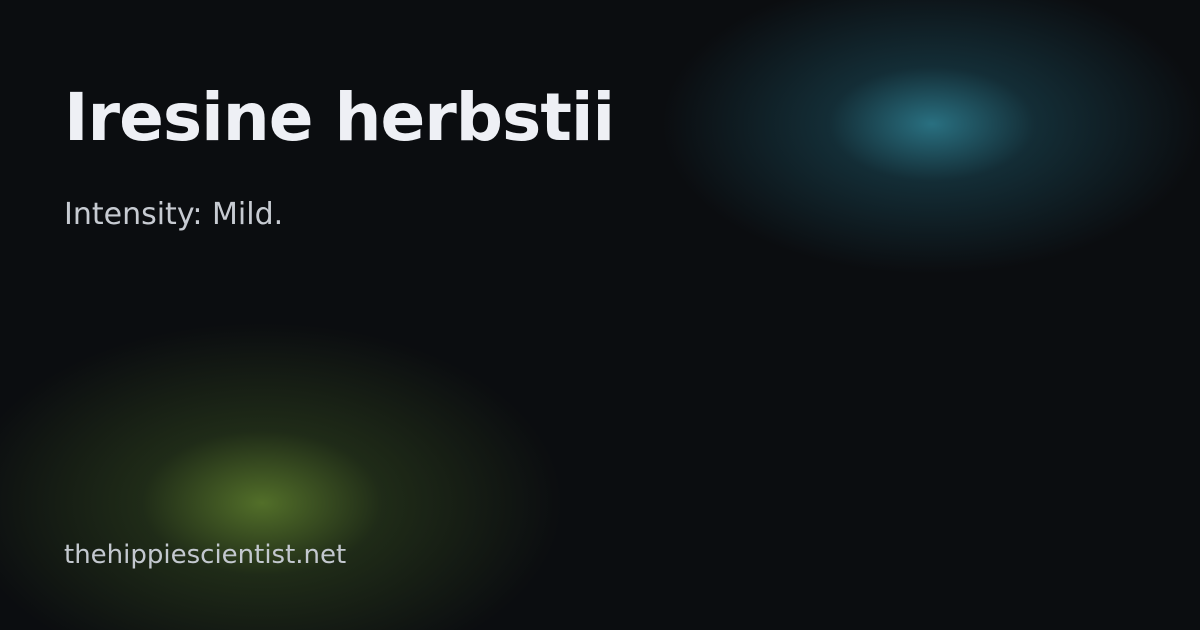 This screenshot has height=630, width=1200. I want to click on intensity-label: Intensity: Mild., so click(174, 214).